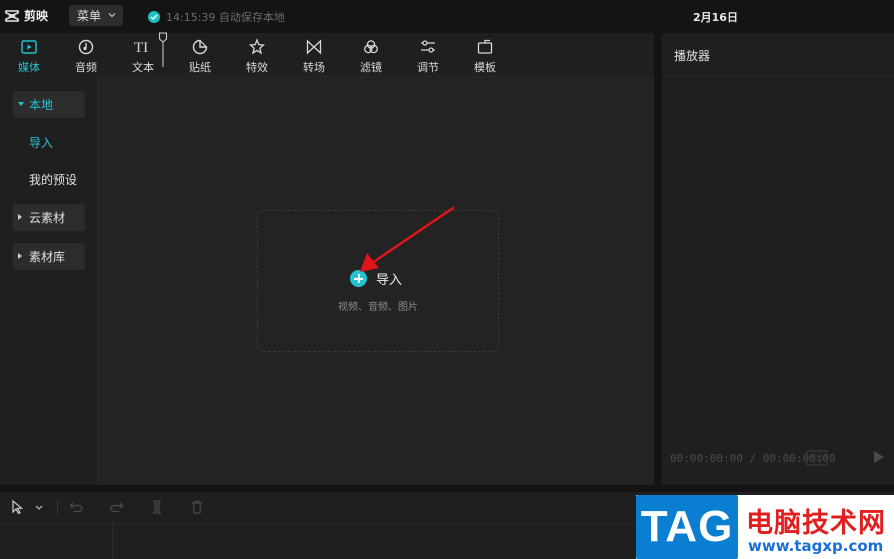  Describe the element at coordinates (687, 527) in the screenshot. I see `watermark-tag: TAG` at that location.